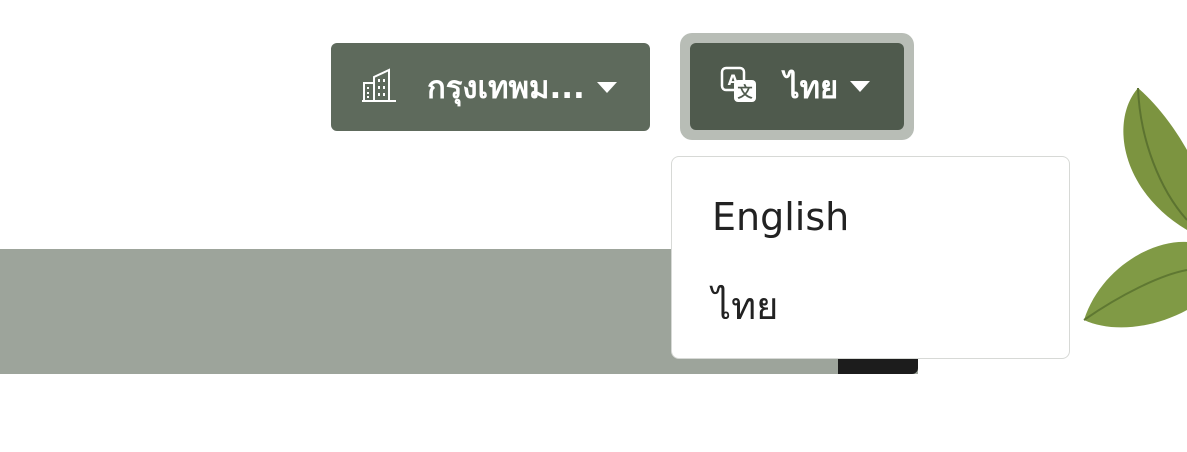 This screenshot has width=1187, height=452. What do you see at coordinates (811, 87) in the screenshot?
I see `language-label: ไทย` at bounding box center [811, 87].